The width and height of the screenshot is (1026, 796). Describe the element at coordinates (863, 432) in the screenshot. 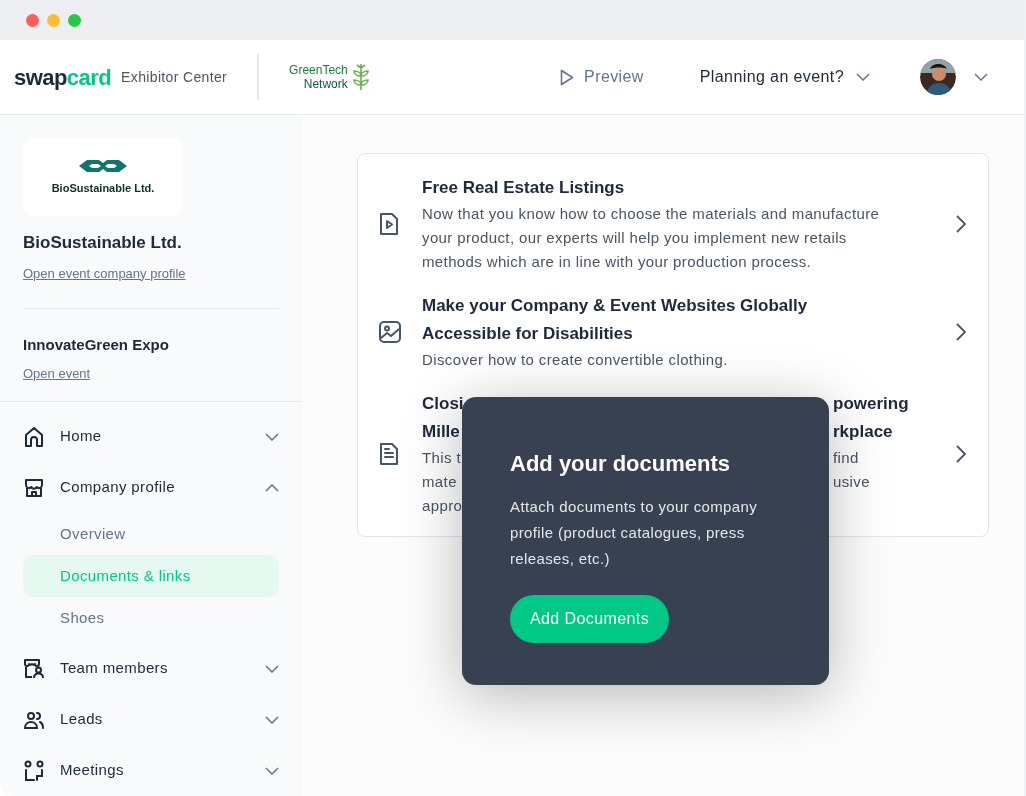

I see `text-fragment: rkplace` at that location.